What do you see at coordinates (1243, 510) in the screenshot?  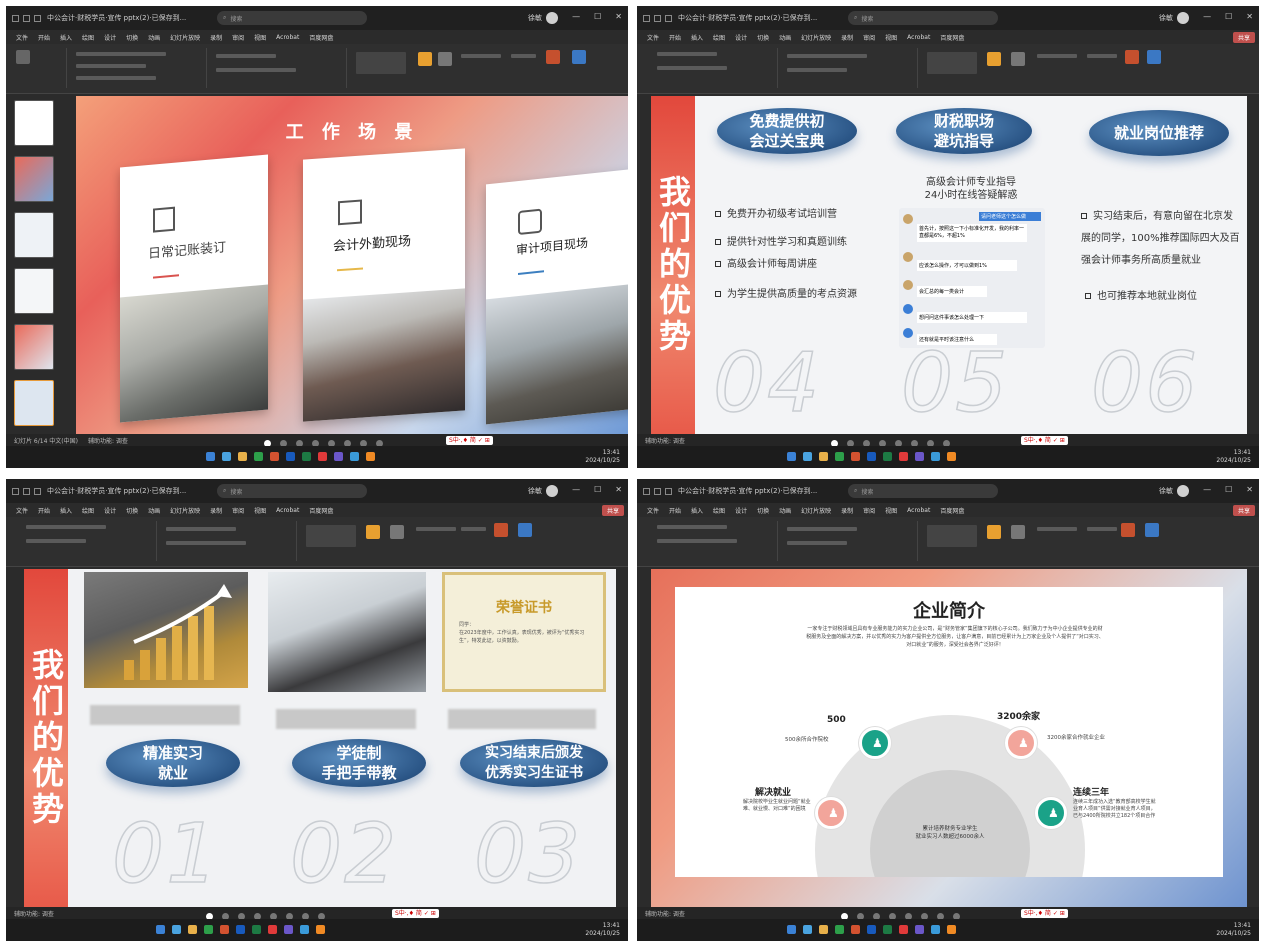 I see `share-button: 共享` at bounding box center [1243, 510].